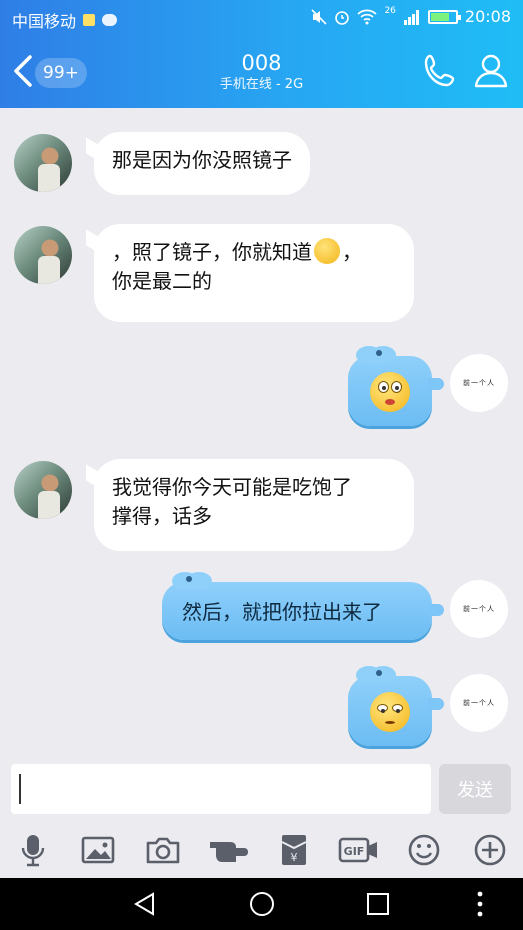 Image resolution: width=523 pixels, height=930 pixels. I want to click on gif-icon: GIF, so click(359, 850).